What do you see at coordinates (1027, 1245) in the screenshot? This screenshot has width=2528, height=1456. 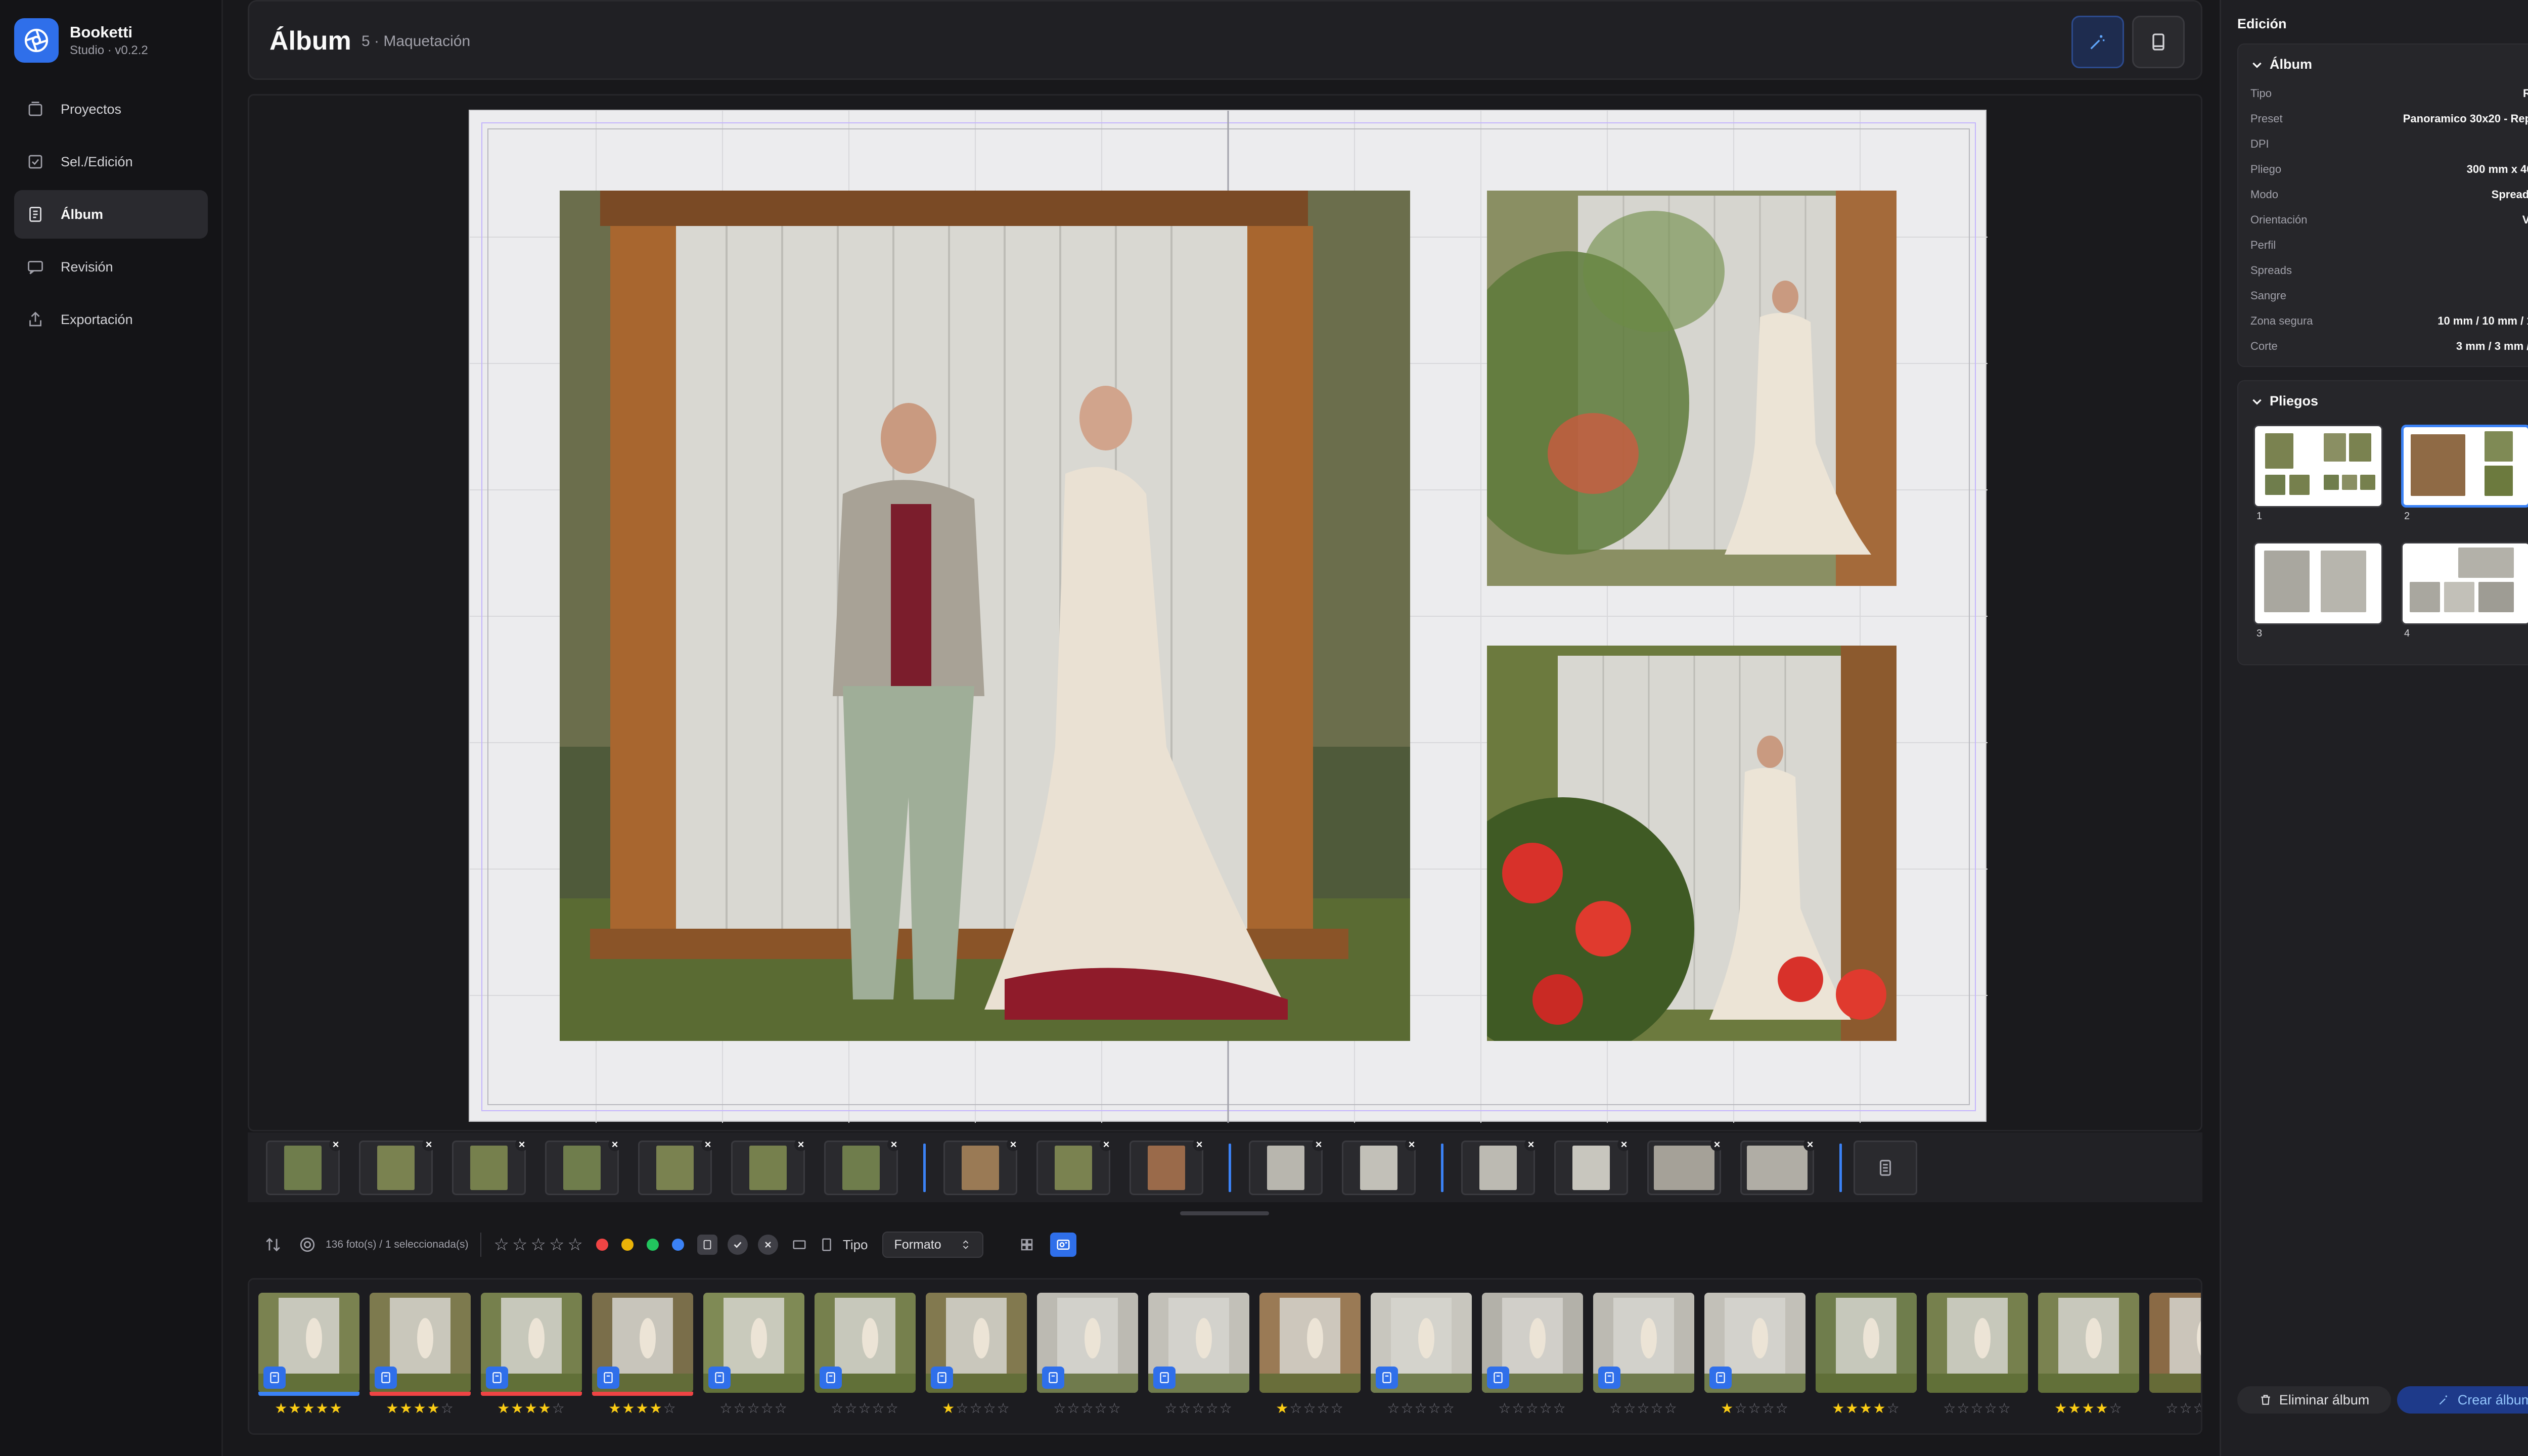 I see `grid-view-button` at bounding box center [1027, 1245].